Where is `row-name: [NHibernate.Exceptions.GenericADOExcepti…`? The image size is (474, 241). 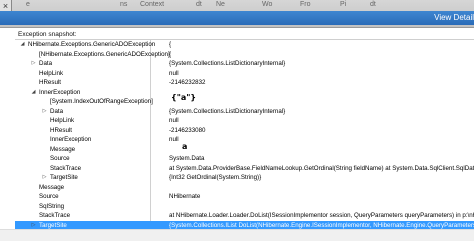 row-name: [NHibernate.Exceptions.GenericADOExcepti… is located at coordinates (104, 54).